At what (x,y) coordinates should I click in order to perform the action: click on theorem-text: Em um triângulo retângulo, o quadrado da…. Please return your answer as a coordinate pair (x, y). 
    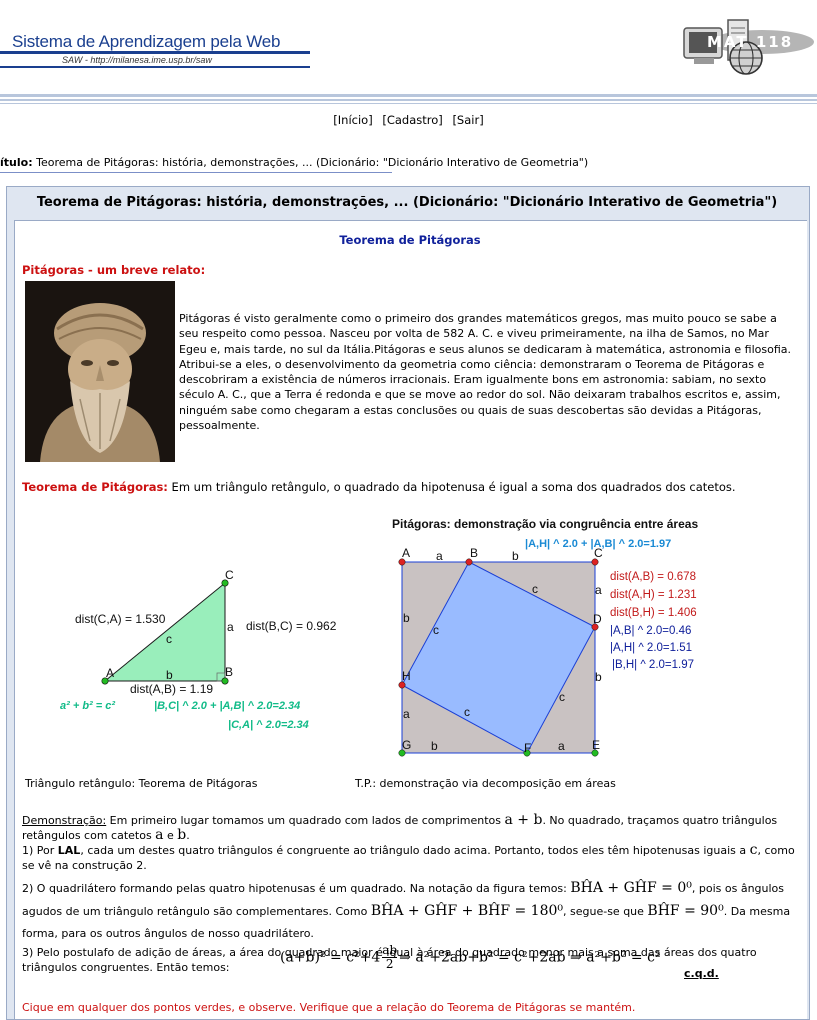
    Looking at the image, I should click on (451, 487).